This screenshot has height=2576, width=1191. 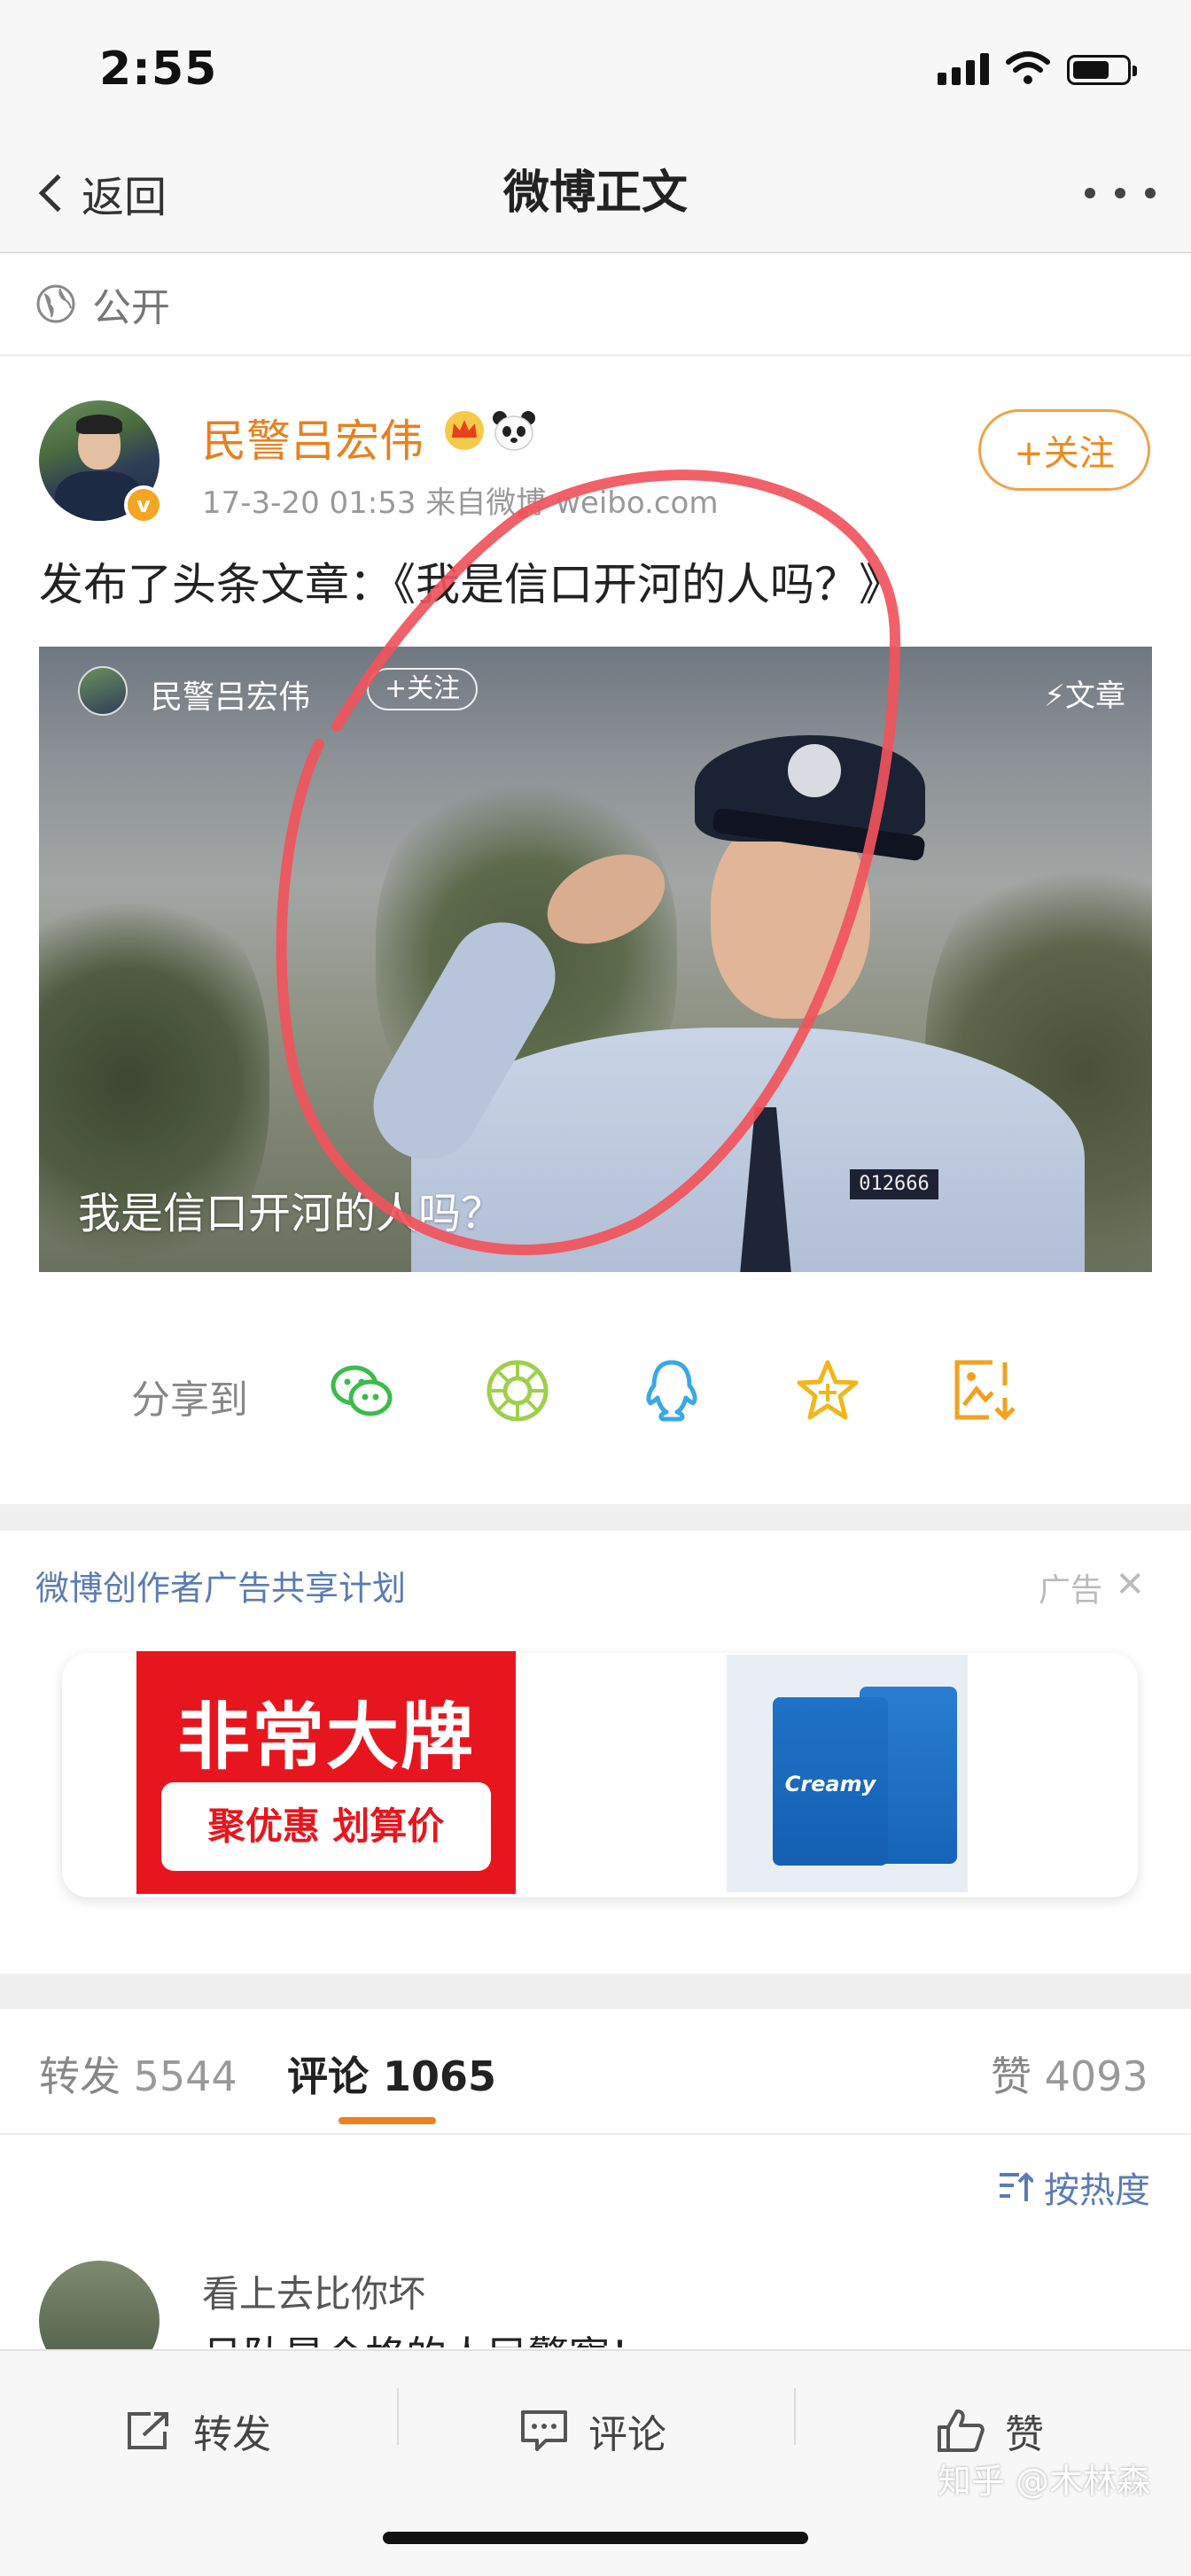 I want to click on comment-button: 评论, so click(x=592, y=2430).